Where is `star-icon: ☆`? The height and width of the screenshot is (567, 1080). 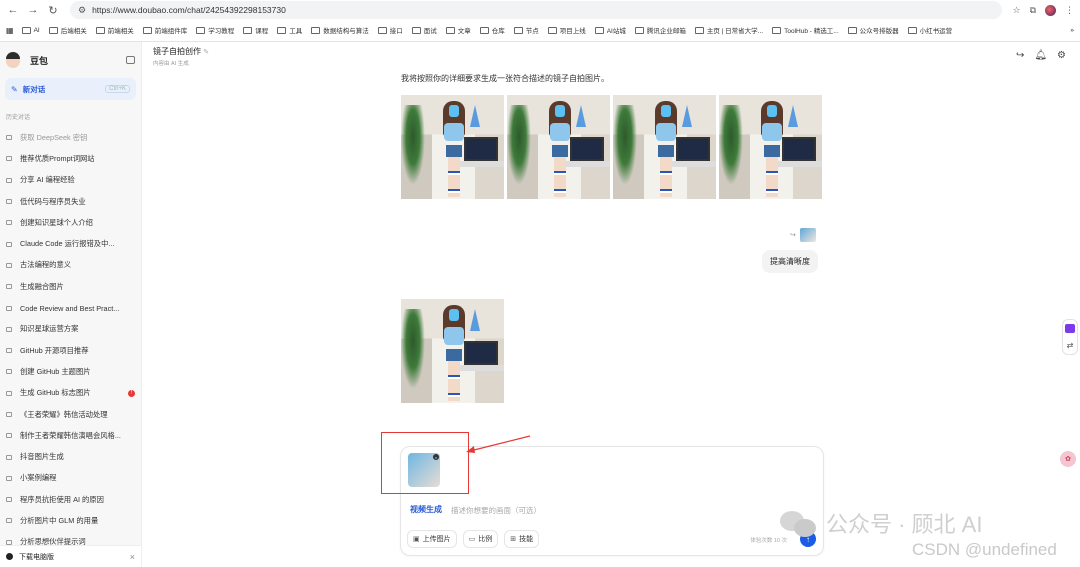
star-icon: ☆ is located at coordinates (1016, 10).